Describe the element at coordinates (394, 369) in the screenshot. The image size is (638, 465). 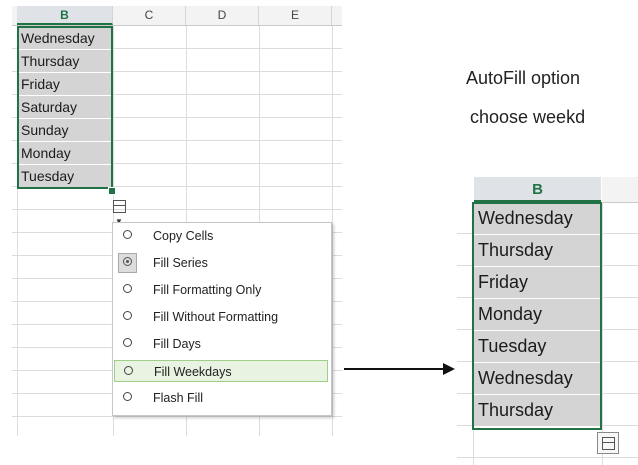
I see `arrow-right-icon` at that location.